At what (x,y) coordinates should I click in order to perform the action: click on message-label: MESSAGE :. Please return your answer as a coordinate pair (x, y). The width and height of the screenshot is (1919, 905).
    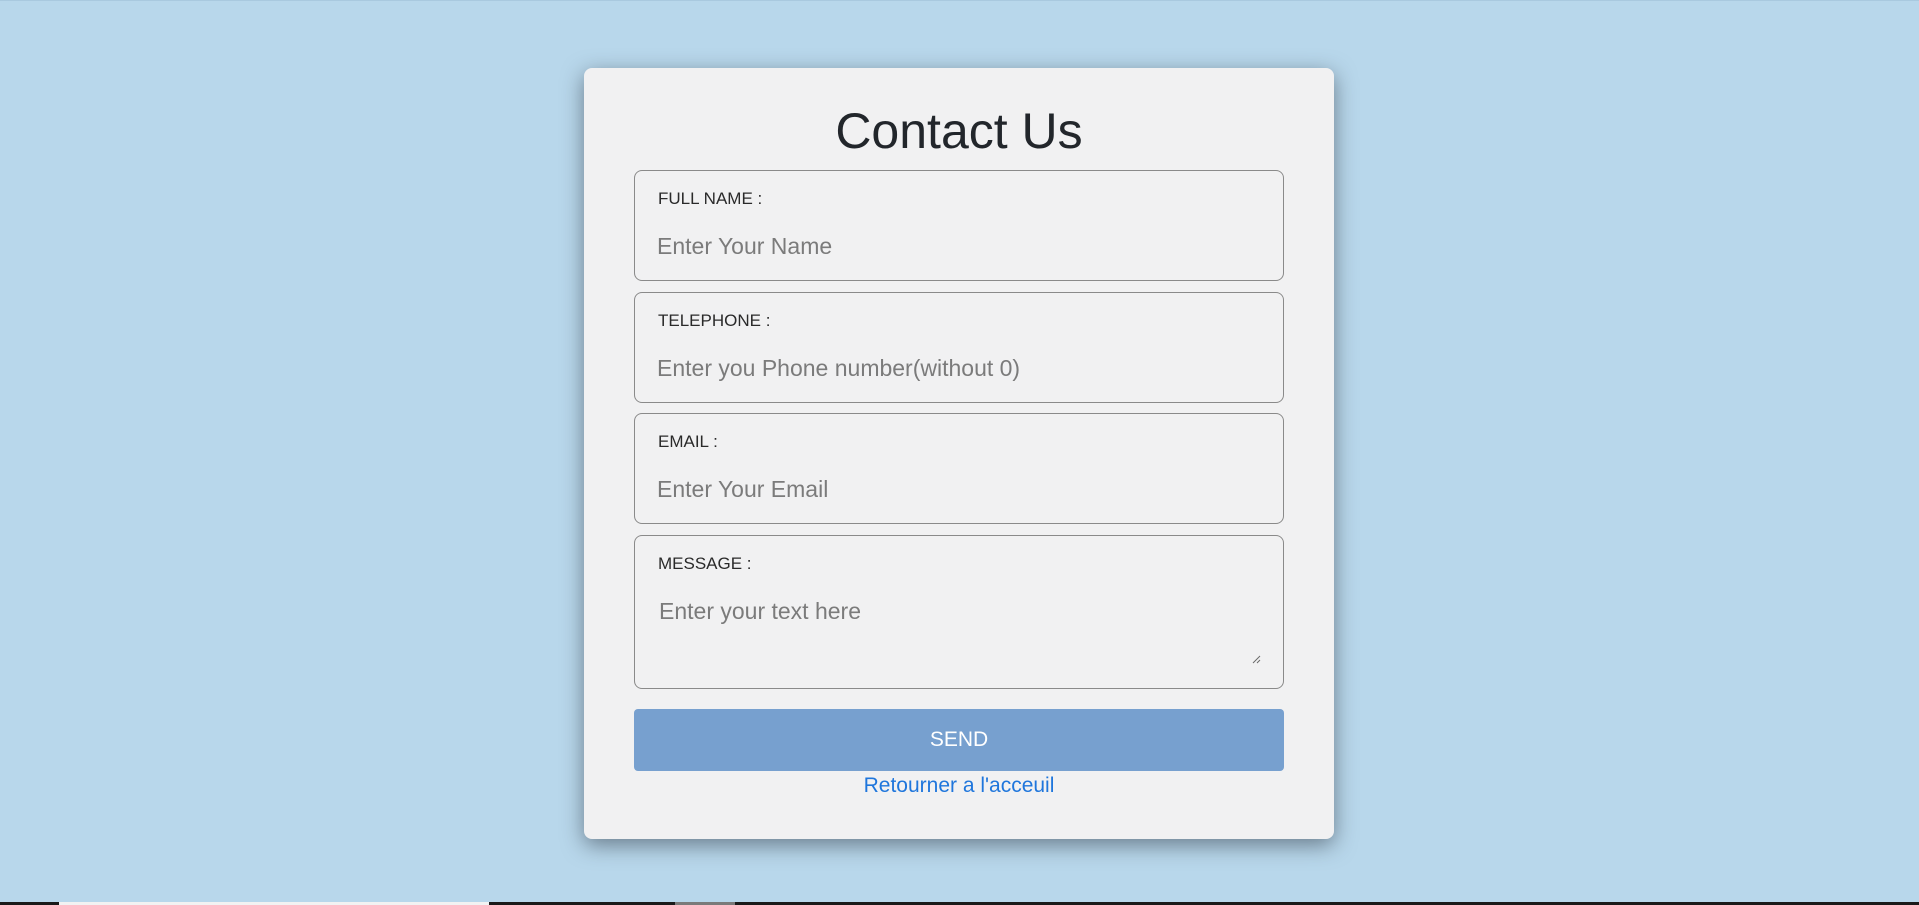
    Looking at the image, I should click on (705, 563).